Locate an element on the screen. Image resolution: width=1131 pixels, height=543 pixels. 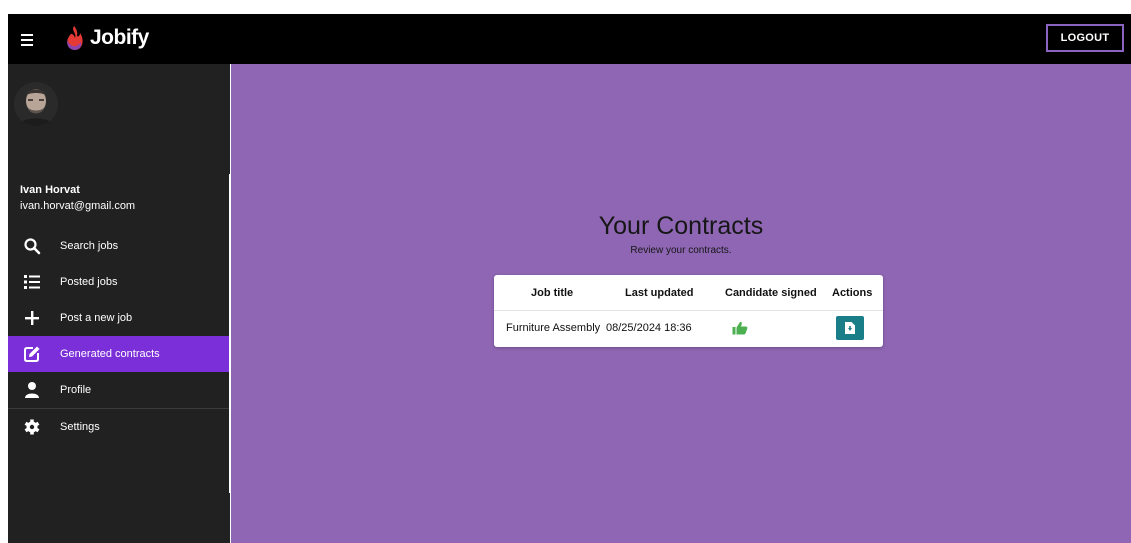
top-bar: Jobify LOGOUT is located at coordinates (569, 39).